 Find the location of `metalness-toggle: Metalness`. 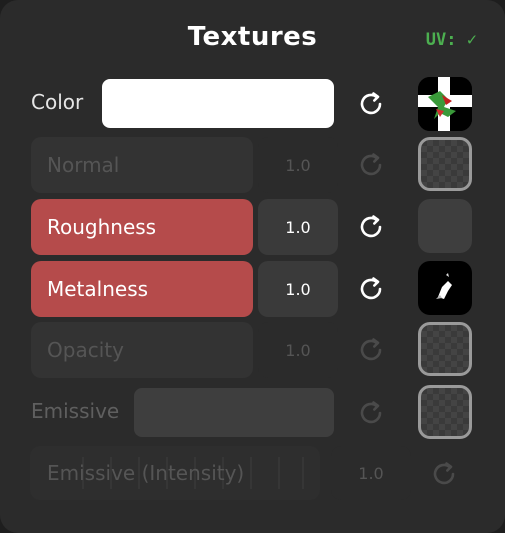

metalness-toggle: Metalness is located at coordinates (142, 289).